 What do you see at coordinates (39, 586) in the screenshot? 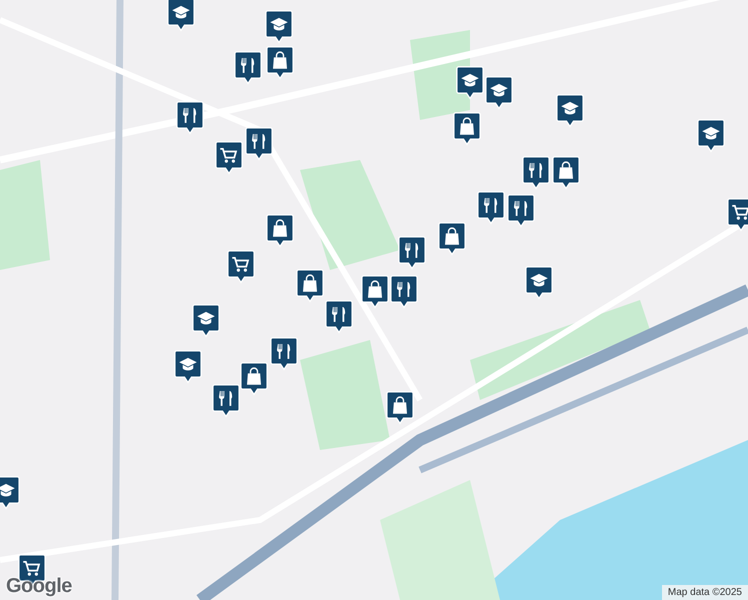
I see `google-logo: Google` at bounding box center [39, 586].